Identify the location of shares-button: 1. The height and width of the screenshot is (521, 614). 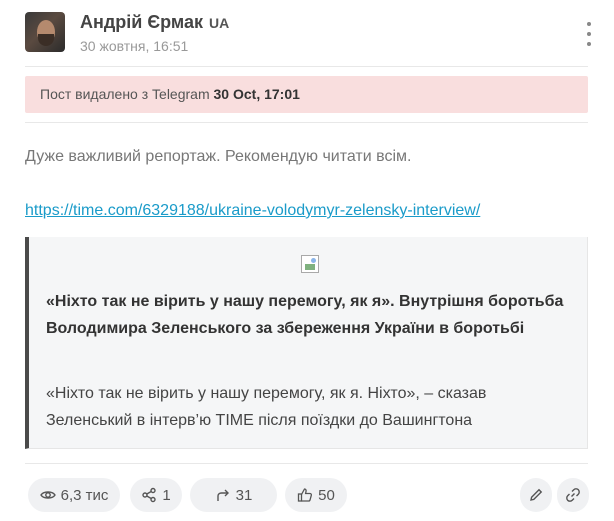
(156, 495).